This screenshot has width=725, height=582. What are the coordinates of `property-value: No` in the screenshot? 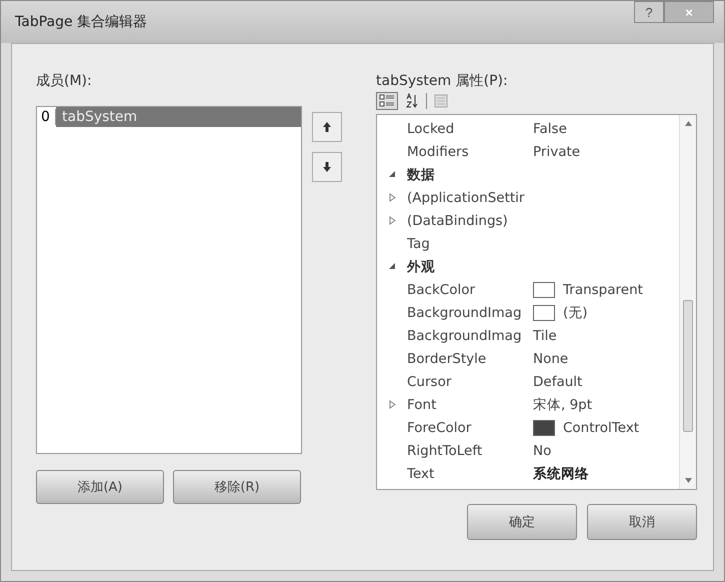 It's located at (542, 450).